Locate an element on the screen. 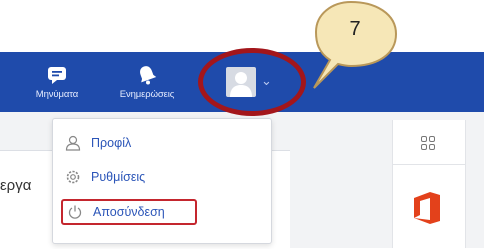 The width and height of the screenshot is (484, 249). panel-heading-fragment: εργα is located at coordinates (16, 185).